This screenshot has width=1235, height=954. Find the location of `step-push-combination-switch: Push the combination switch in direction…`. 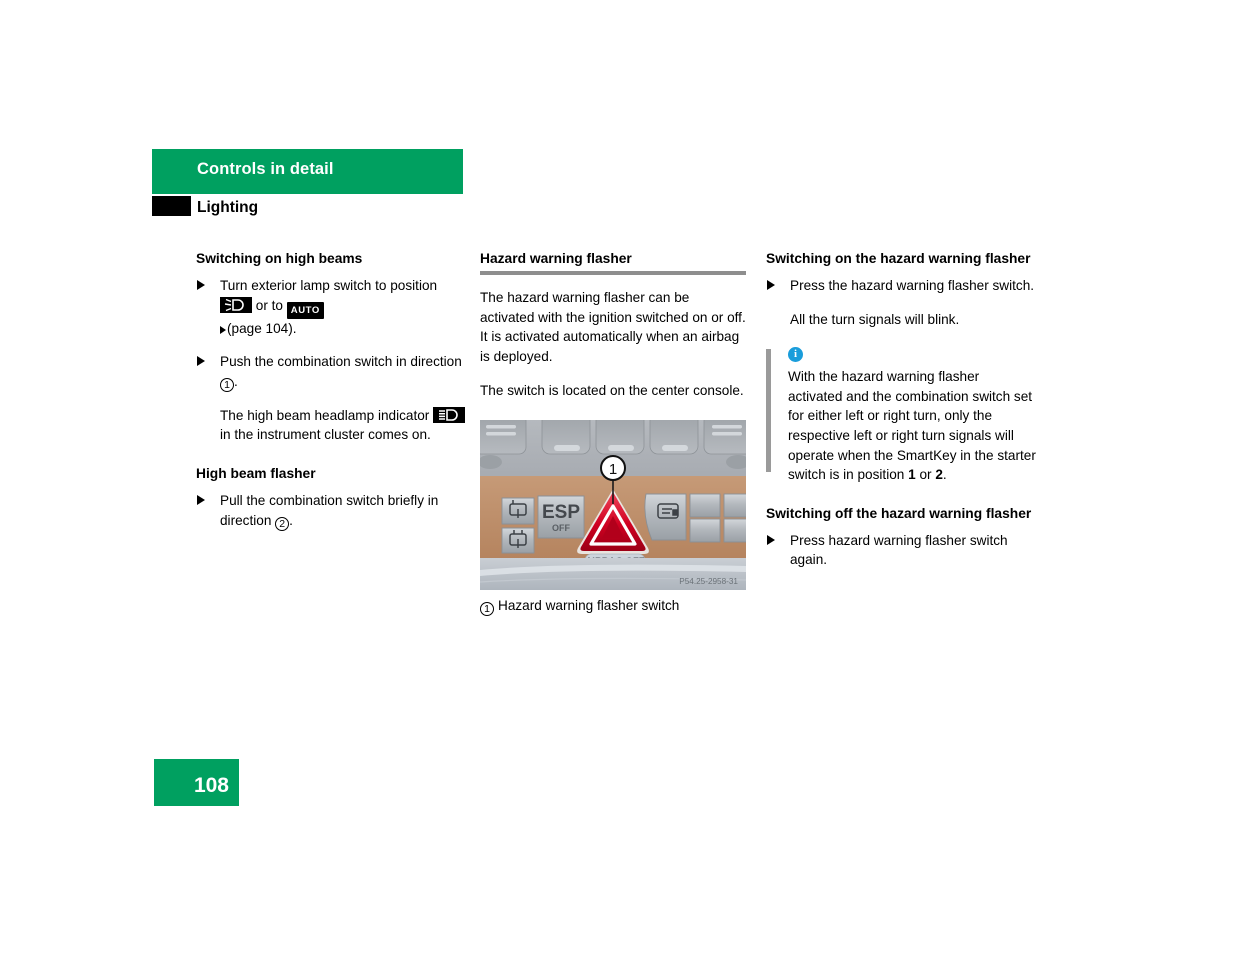

step-push-combination-switch: Push the combination switch in direction… is located at coordinates (332, 372).